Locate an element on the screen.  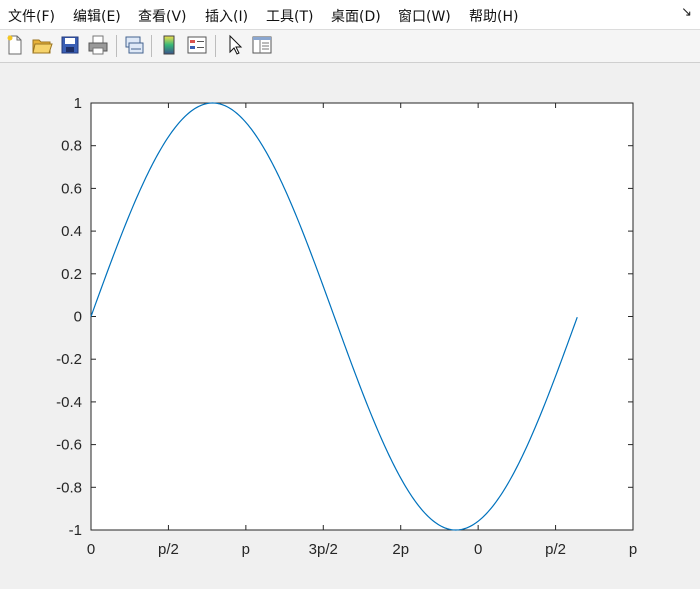
menu-edit: 编辑(E) is located at coordinates (97, 16).